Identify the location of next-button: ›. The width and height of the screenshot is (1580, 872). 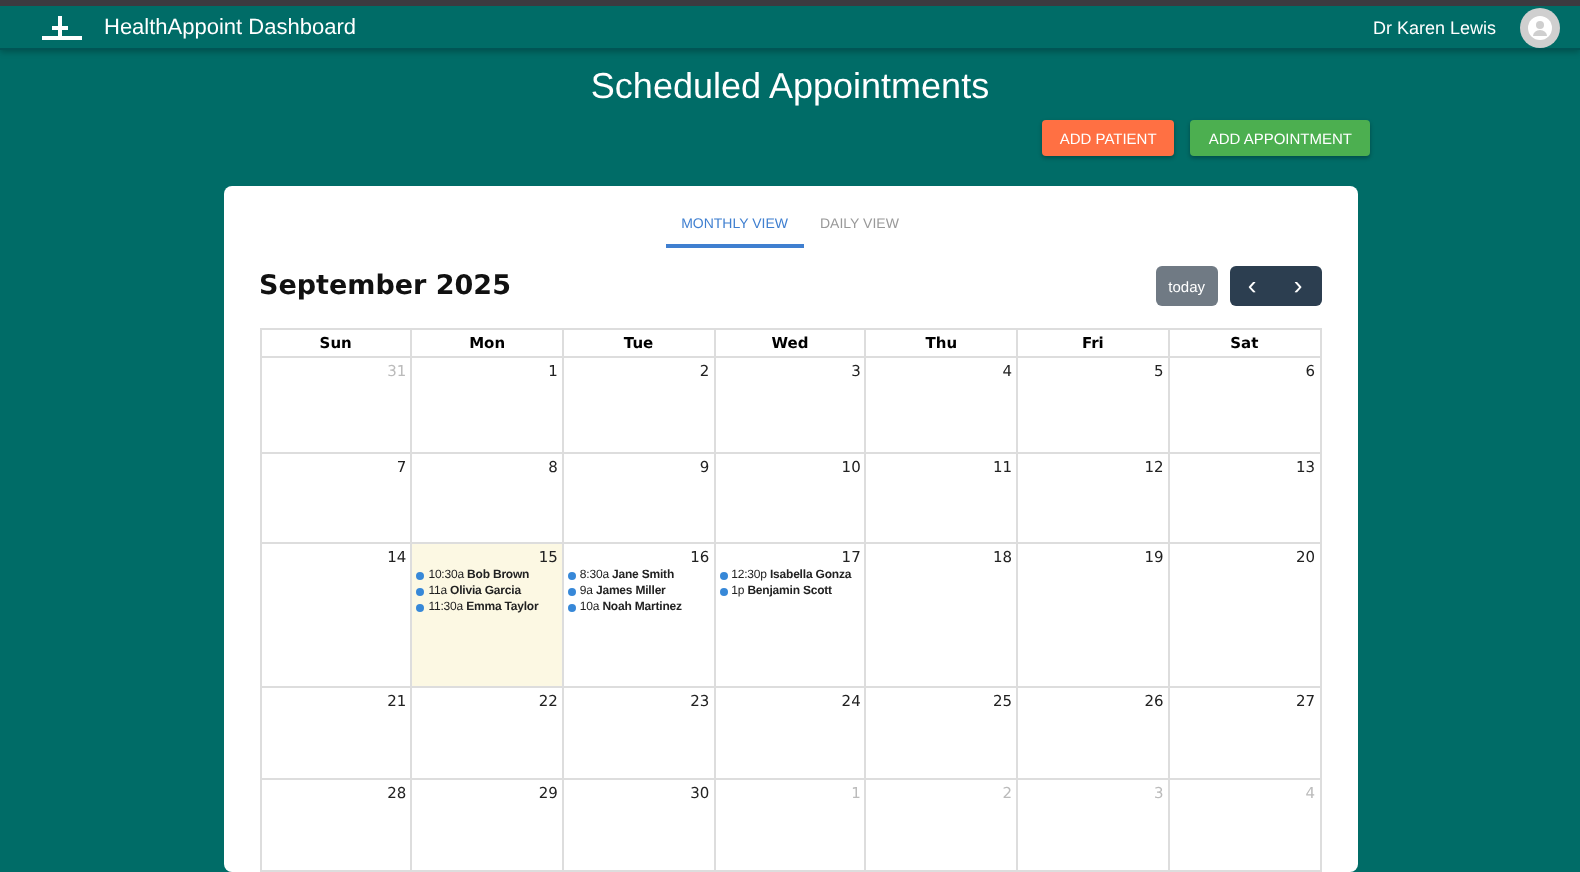
(1298, 286).